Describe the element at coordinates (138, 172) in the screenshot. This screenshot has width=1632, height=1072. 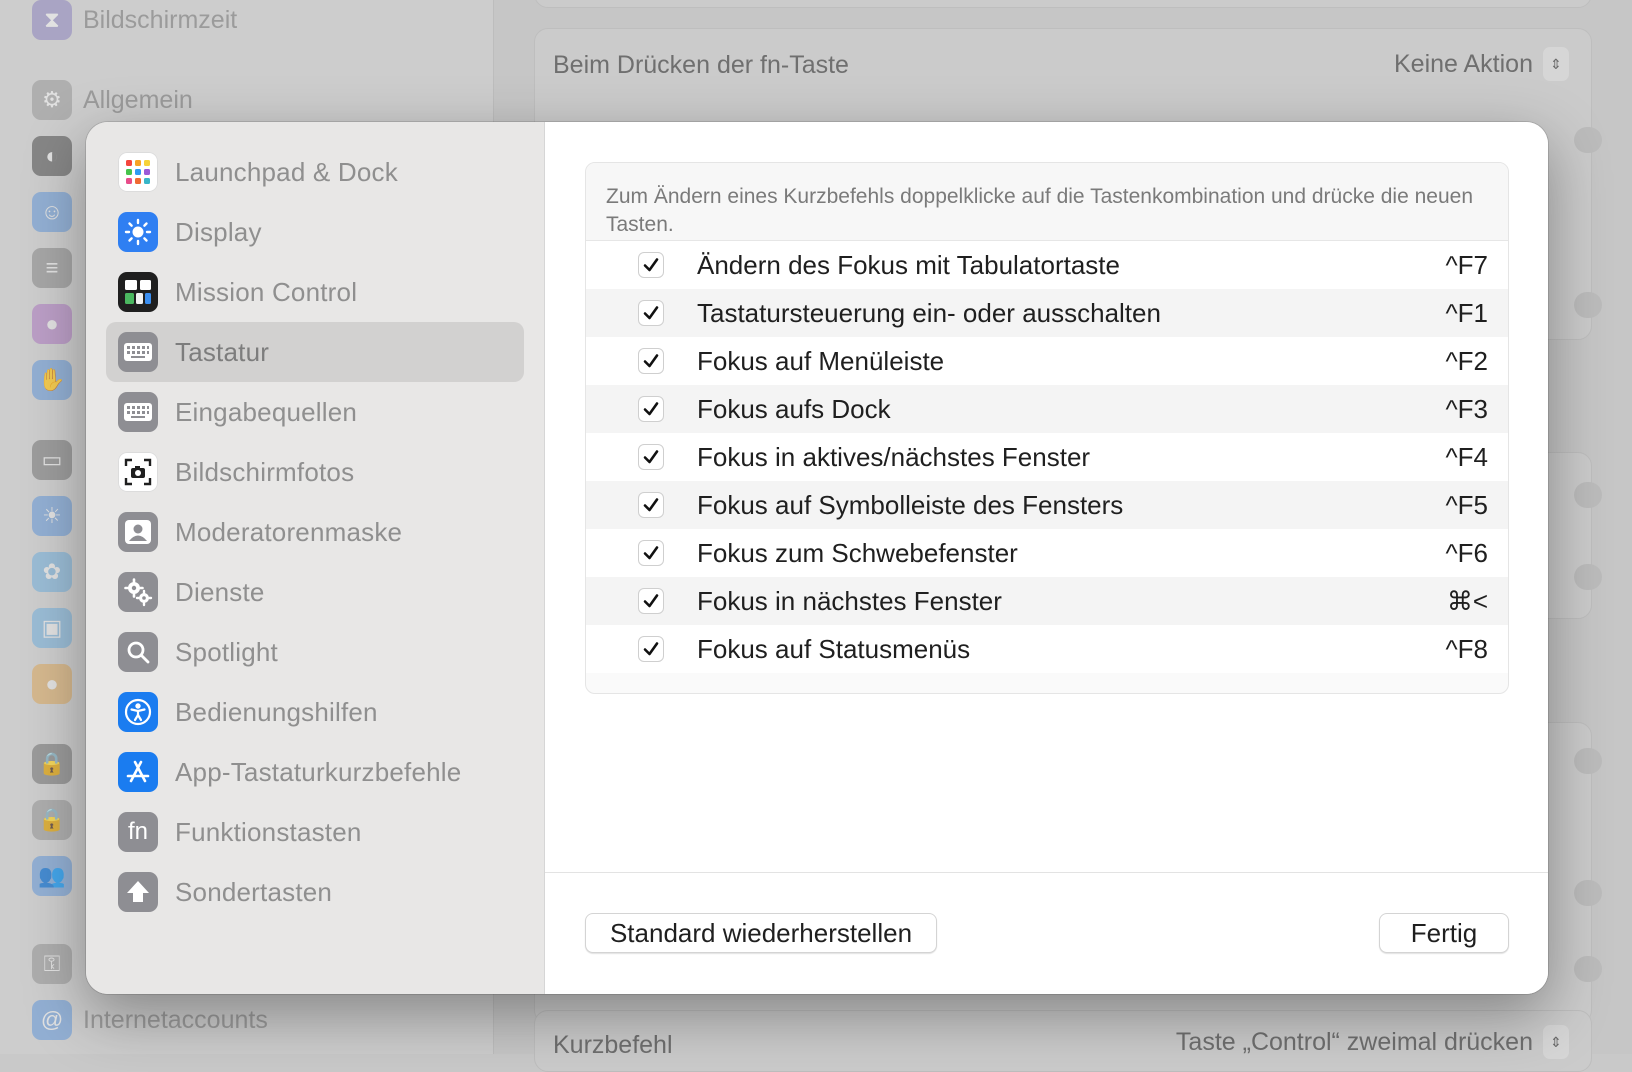
I see `launchpad-icon` at that location.